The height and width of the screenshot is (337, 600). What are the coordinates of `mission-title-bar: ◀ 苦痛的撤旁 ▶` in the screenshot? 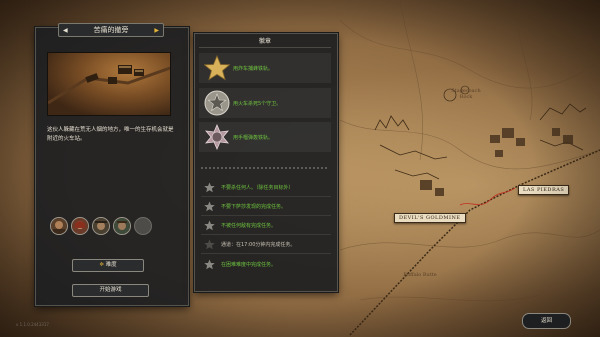 It's located at (111, 30).